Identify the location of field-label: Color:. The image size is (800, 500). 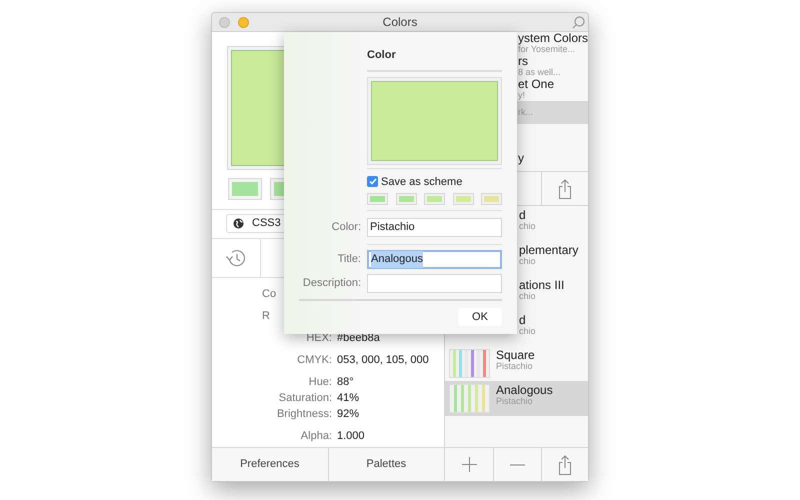
(345, 228).